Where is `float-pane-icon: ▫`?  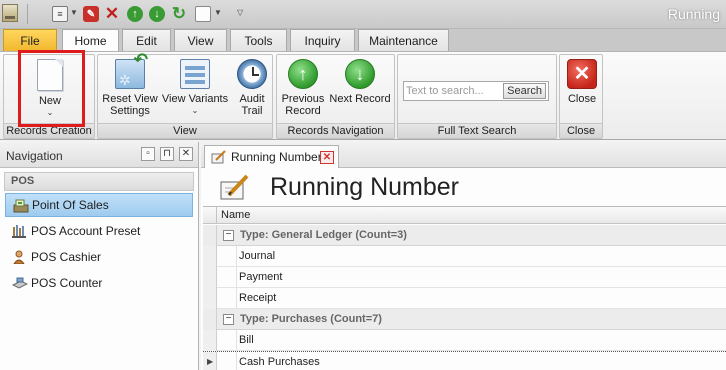
float-pane-icon: ▫ is located at coordinates (148, 154).